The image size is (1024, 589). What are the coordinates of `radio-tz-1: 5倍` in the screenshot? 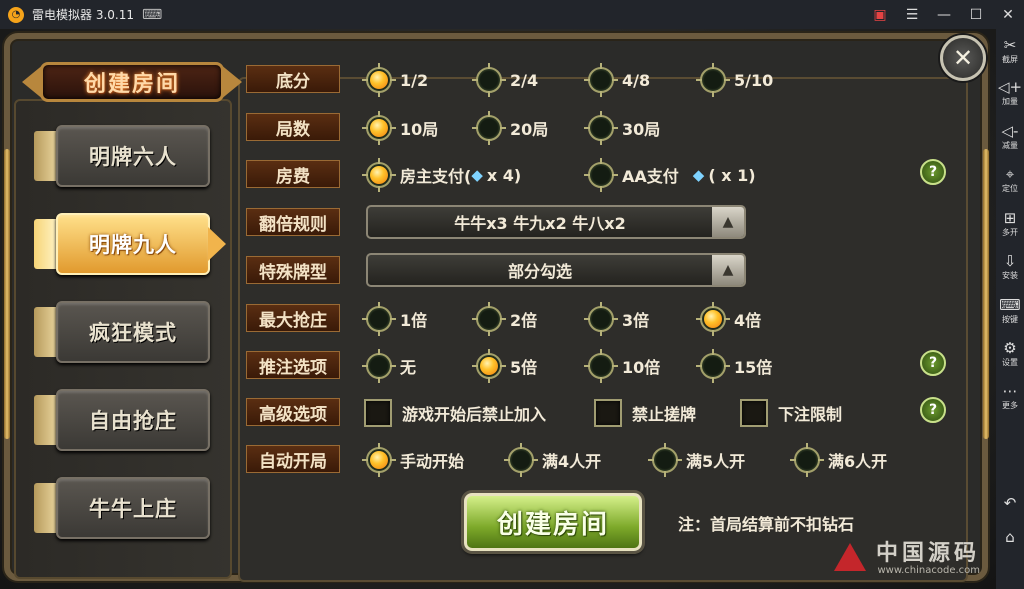 It's located at (504, 366).